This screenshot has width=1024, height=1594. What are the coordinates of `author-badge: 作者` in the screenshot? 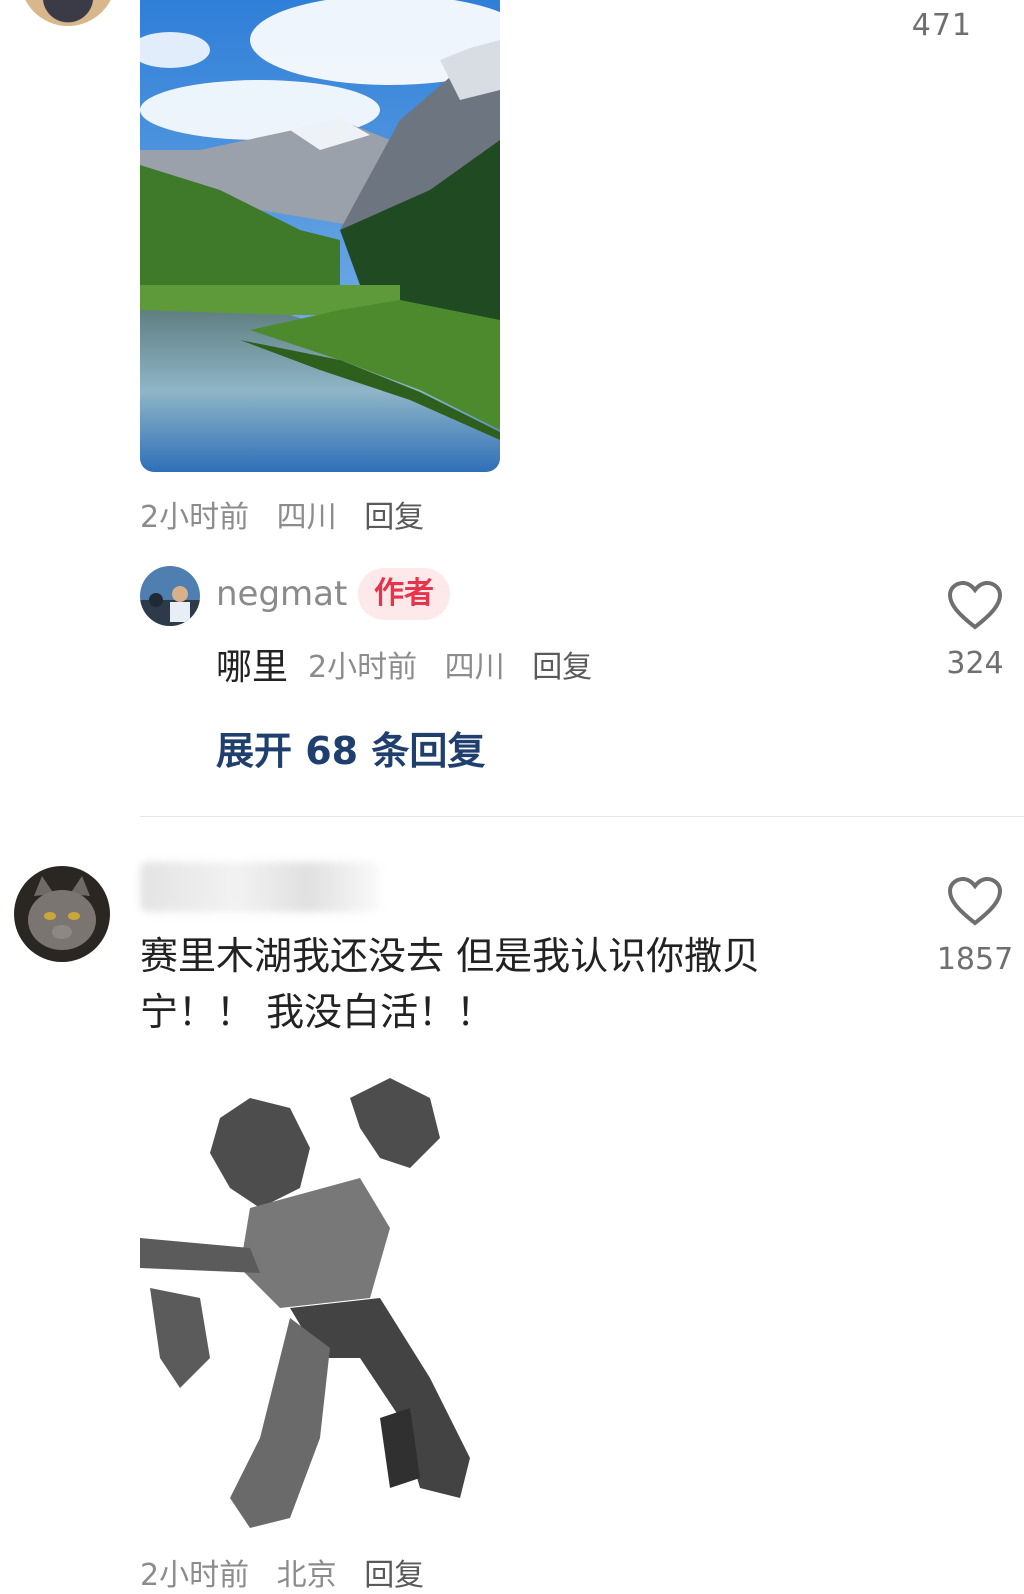 It's located at (404, 594).